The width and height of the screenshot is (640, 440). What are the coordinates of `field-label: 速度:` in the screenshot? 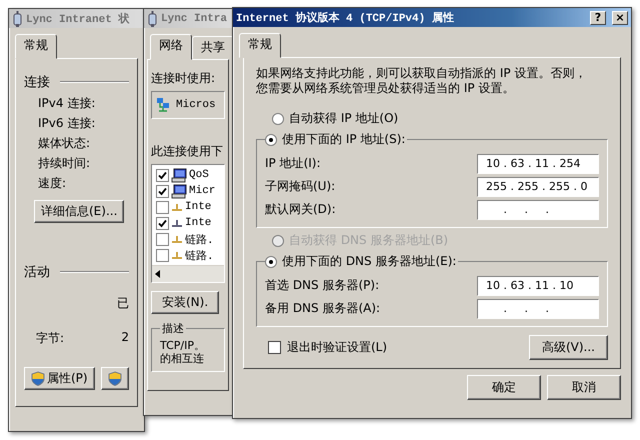 It's located at (53, 183).